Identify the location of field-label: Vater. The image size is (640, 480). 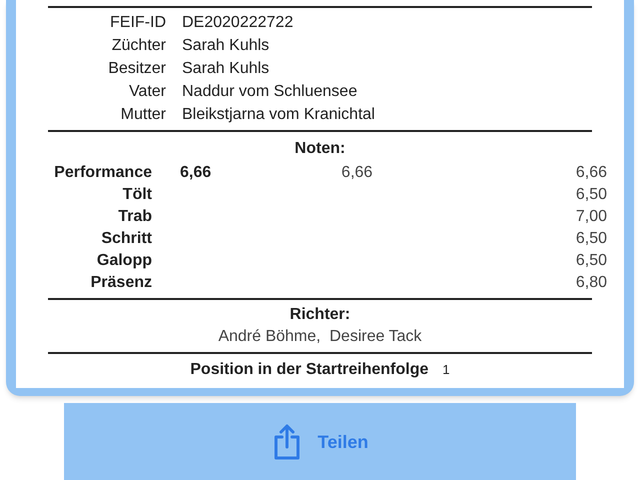
(147, 92).